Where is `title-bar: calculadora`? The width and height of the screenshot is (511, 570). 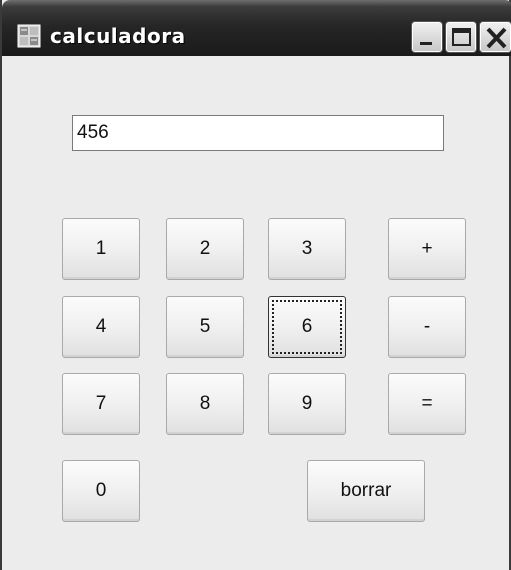
title-bar: calculadora is located at coordinates (256, 28).